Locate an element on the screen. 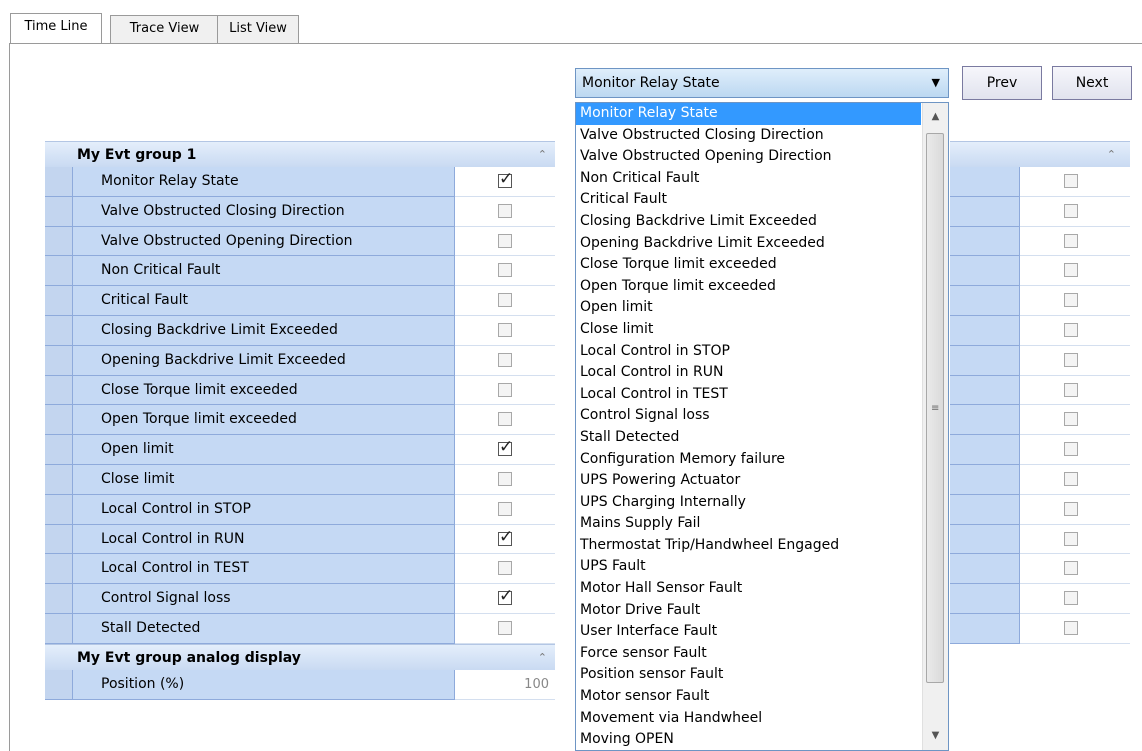 The height and width of the screenshot is (751, 1142). group-header: My Evt group 1 ⌃ is located at coordinates (300, 154).